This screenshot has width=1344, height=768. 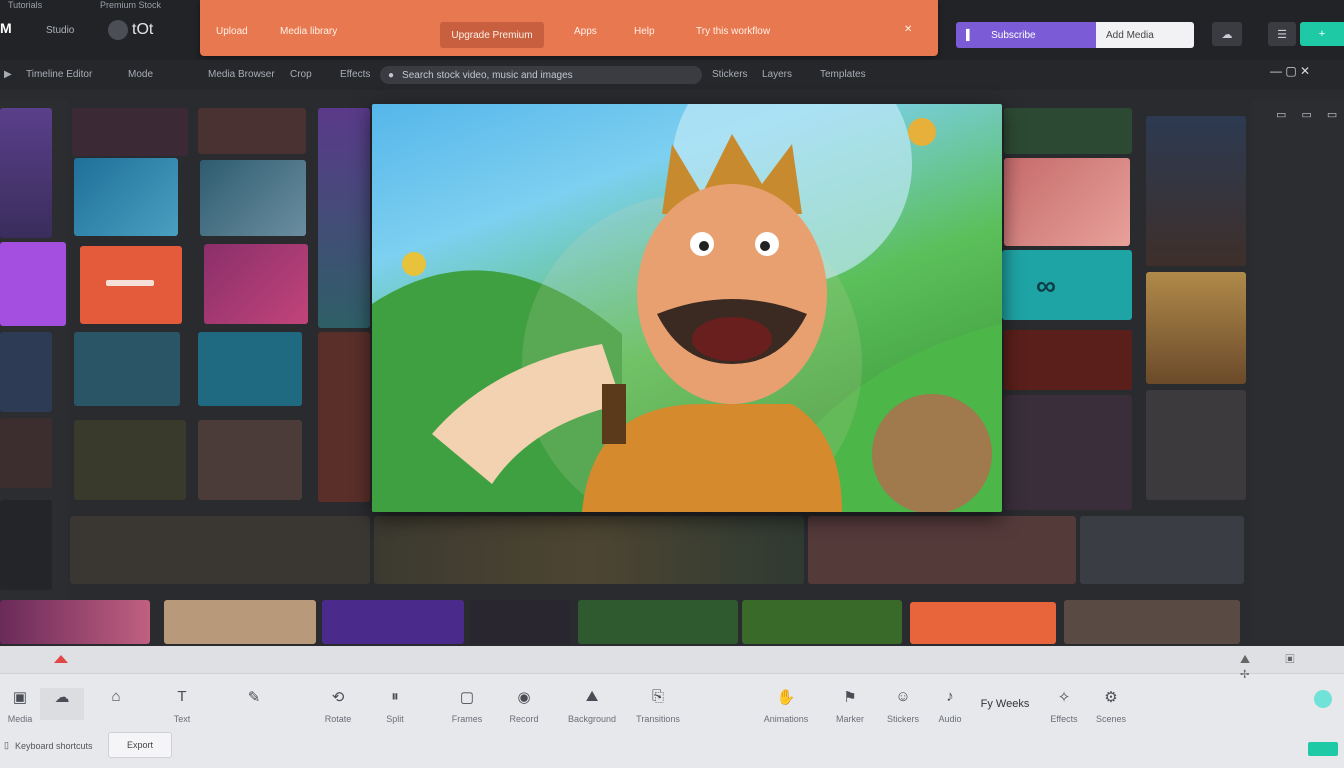 I want to click on play-icon: ▶, so click(x=8, y=74).